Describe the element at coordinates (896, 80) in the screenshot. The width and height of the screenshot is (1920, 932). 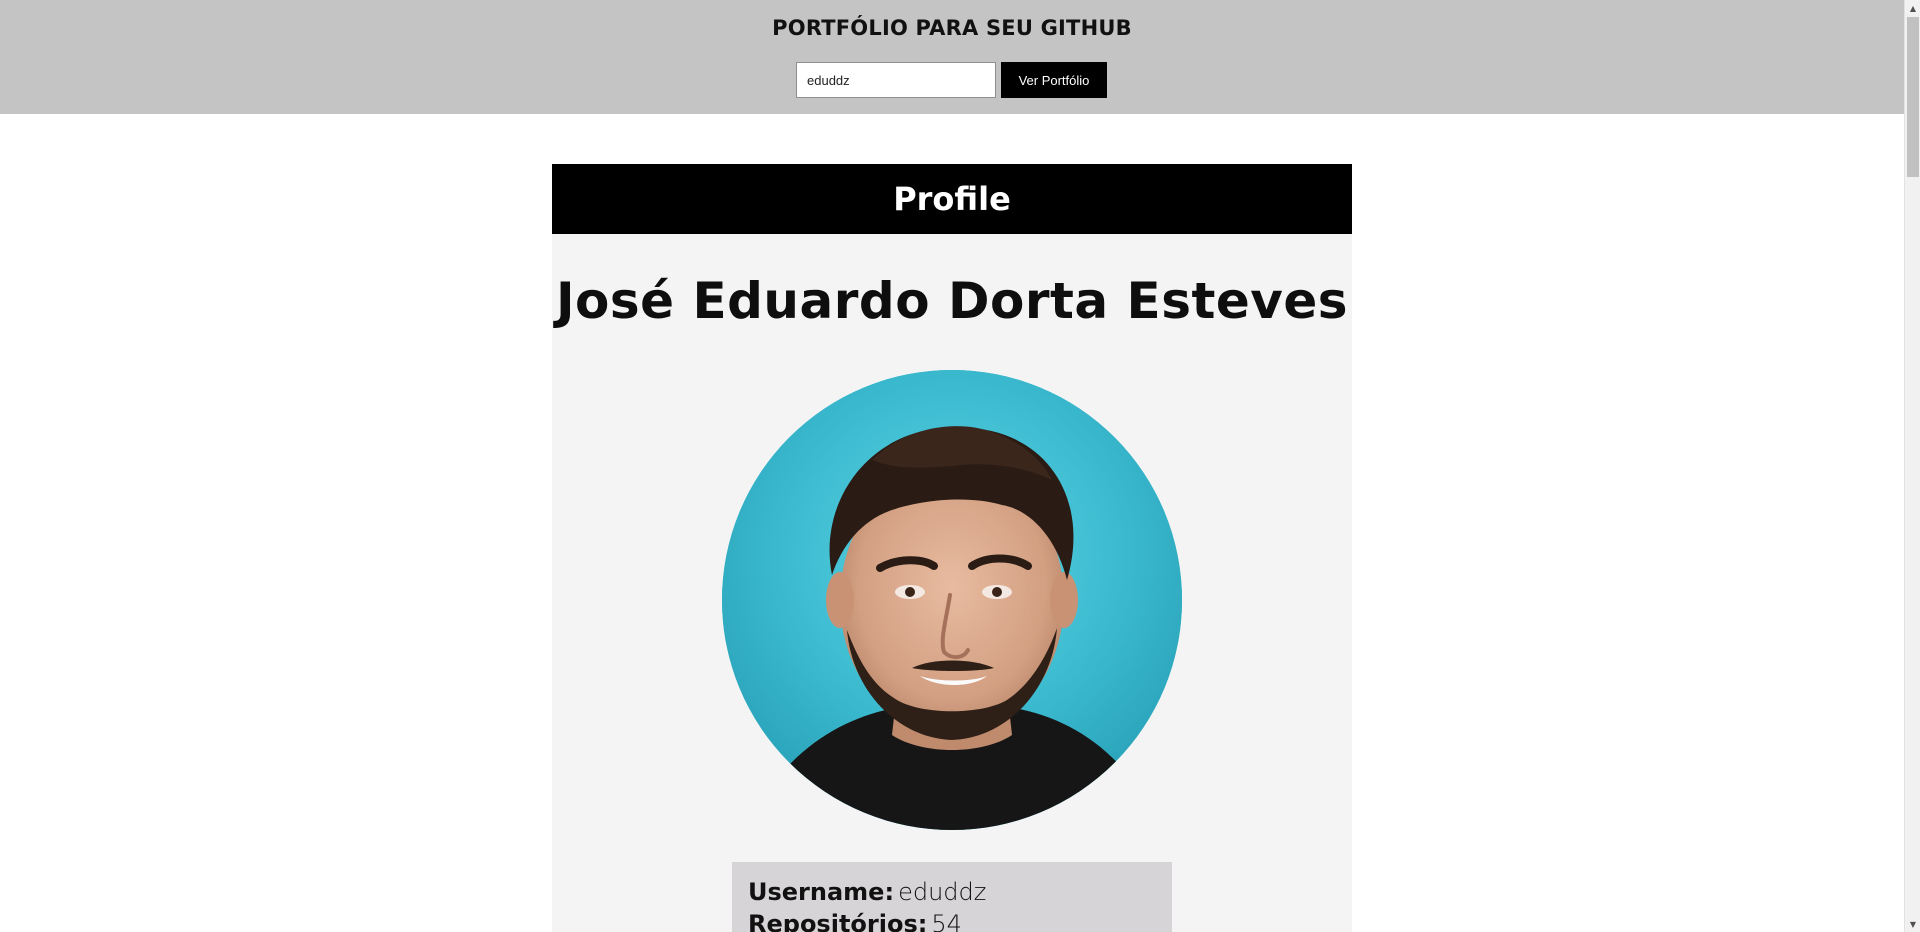
I see `username-input` at that location.